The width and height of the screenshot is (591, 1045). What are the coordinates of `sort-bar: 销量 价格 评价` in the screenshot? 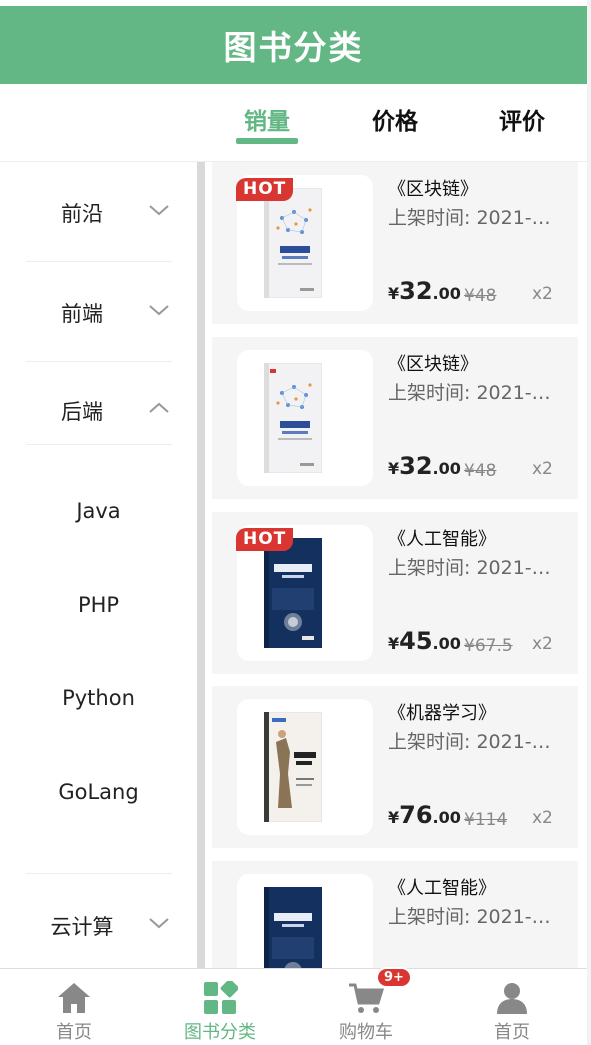 It's located at (293, 123).